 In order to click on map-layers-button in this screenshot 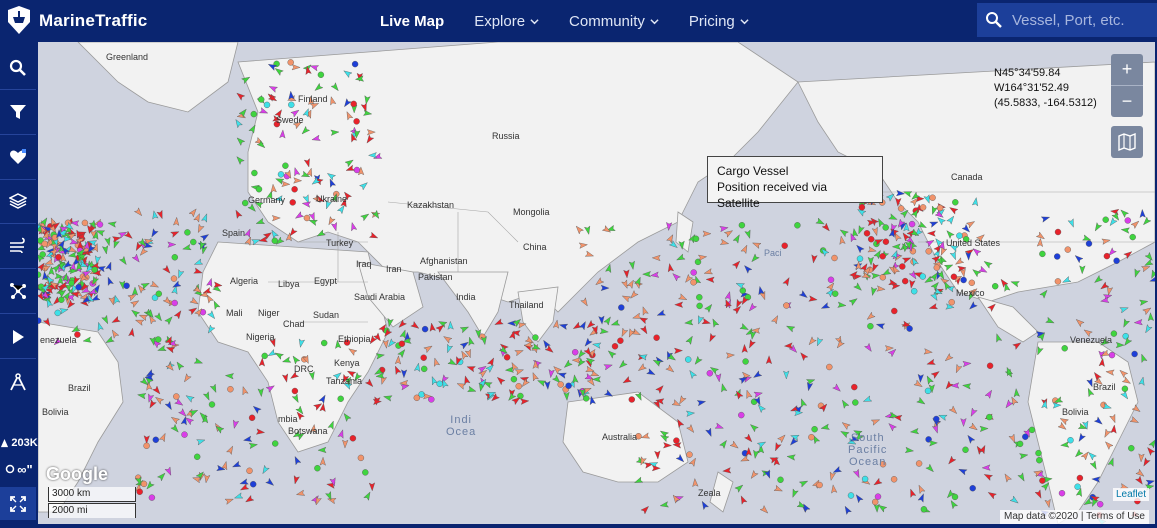, I will do `click(1127, 142)`.